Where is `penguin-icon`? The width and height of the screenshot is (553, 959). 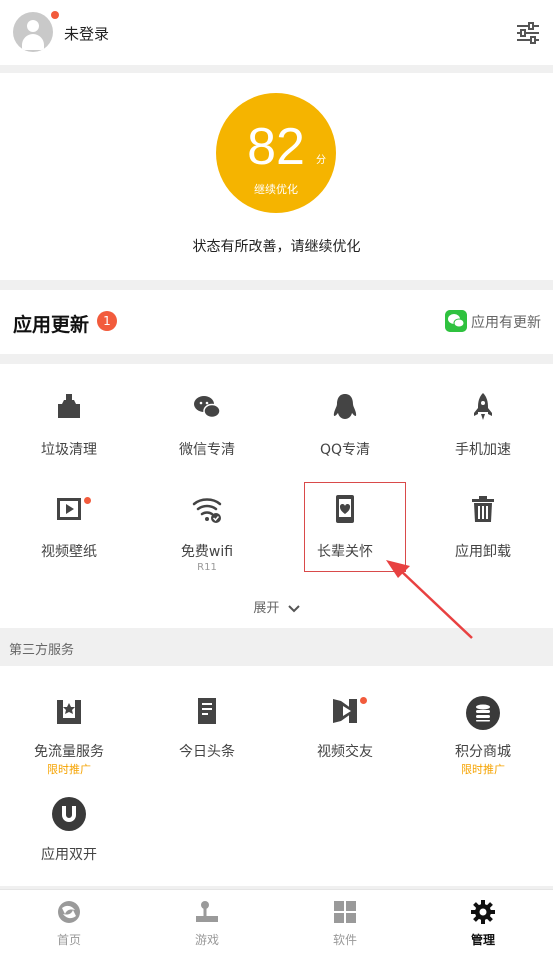
penguin-icon is located at coordinates (345, 406).